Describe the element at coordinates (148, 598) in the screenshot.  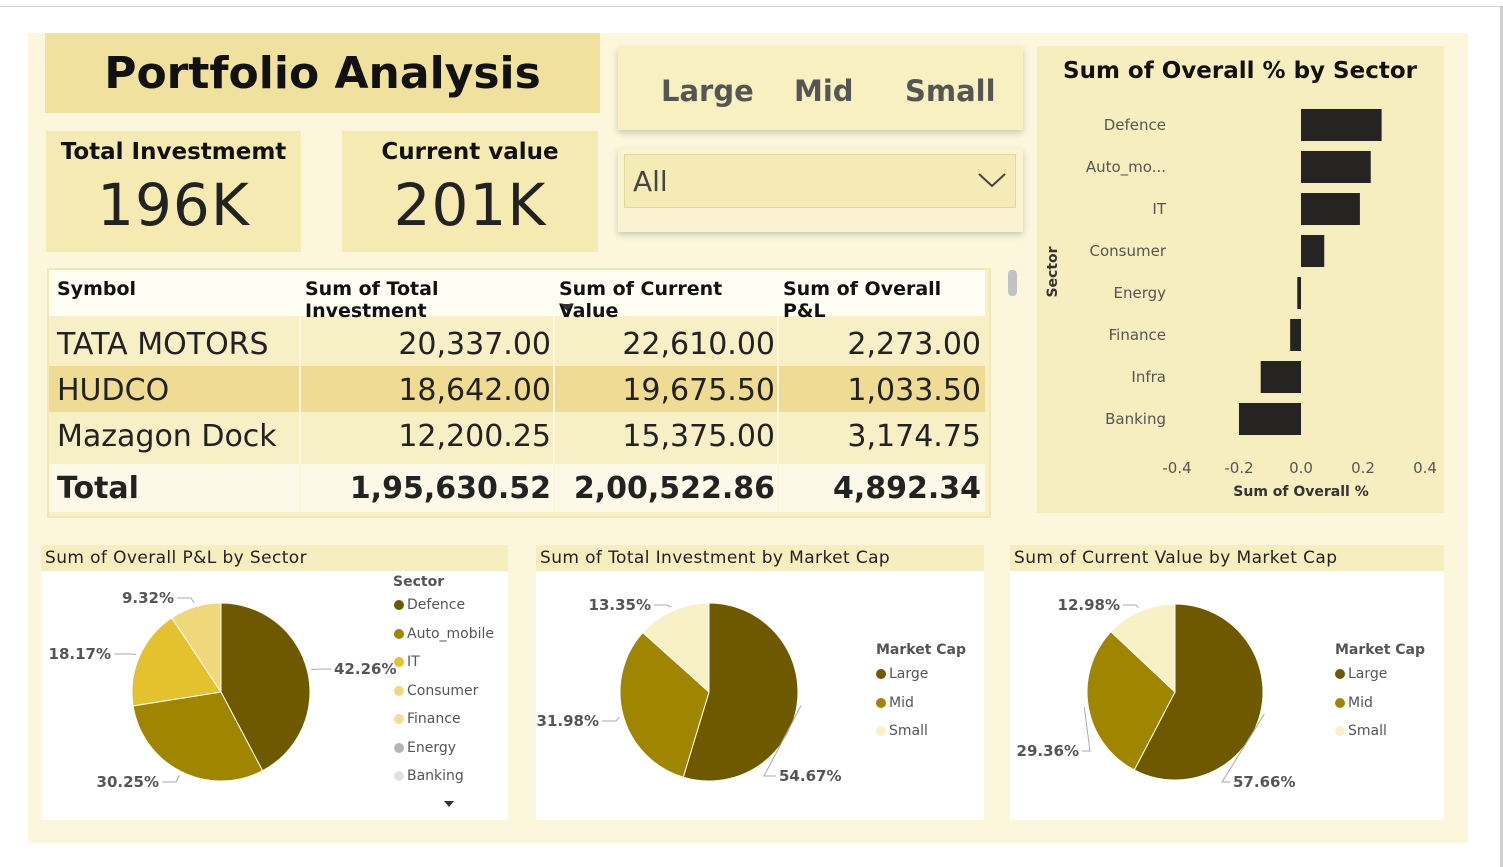
I see `pie-data-label: 9.32%` at that location.